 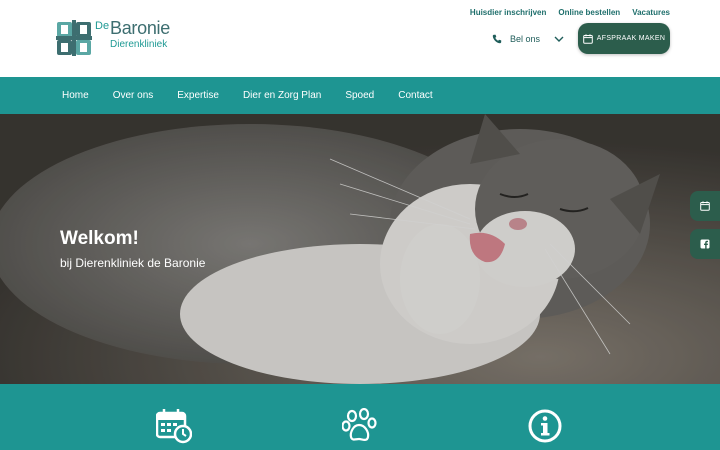 What do you see at coordinates (198, 95) in the screenshot?
I see `nav-expertise: Expertise` at bounding box center [198, 95].